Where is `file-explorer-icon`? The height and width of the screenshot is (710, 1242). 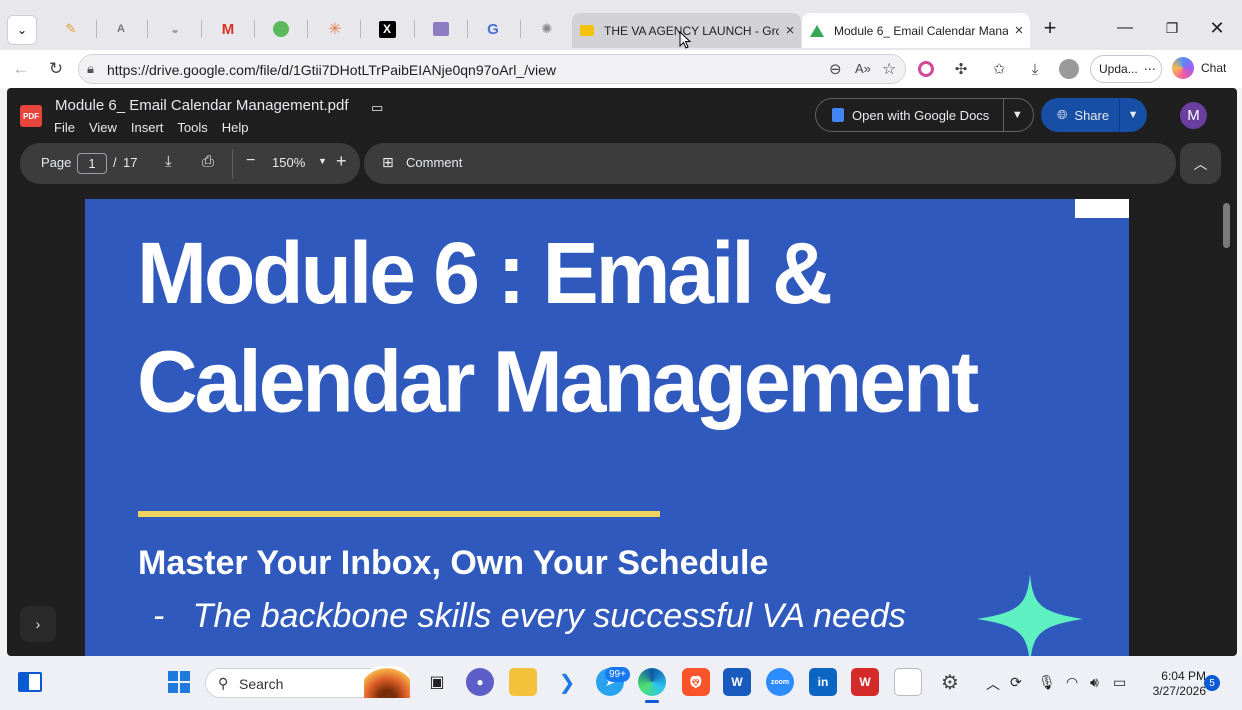 file-explorer-icon is located at coordinates (523, 682).